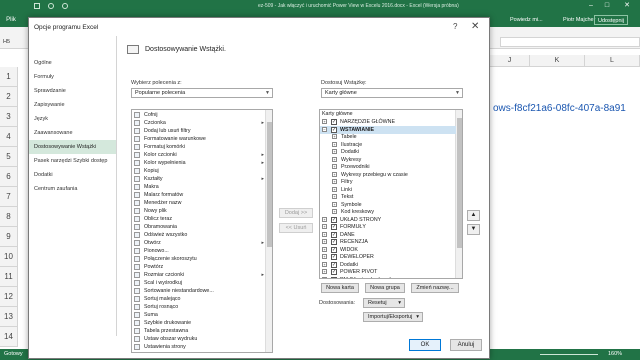 The image size is (640, 360). Describe the element at coordinates (9, 117) in the screenshot. I see `row-header: 3` at that location.